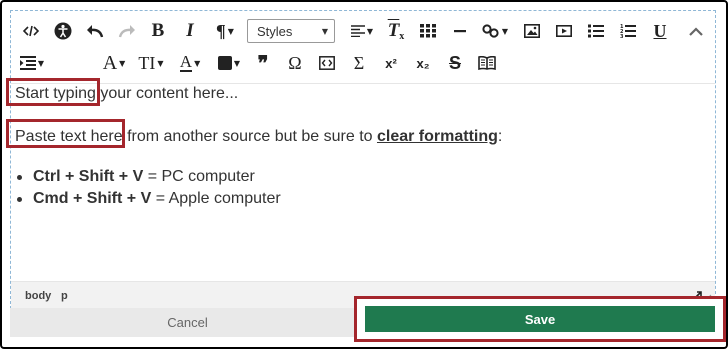 Image resolution: width=728 pixels, height=349 pixels. What do you see at coordinates (187, 322) in the screenshot?
I see `cancel-button: Cancel` at bounding box center [187, 322].